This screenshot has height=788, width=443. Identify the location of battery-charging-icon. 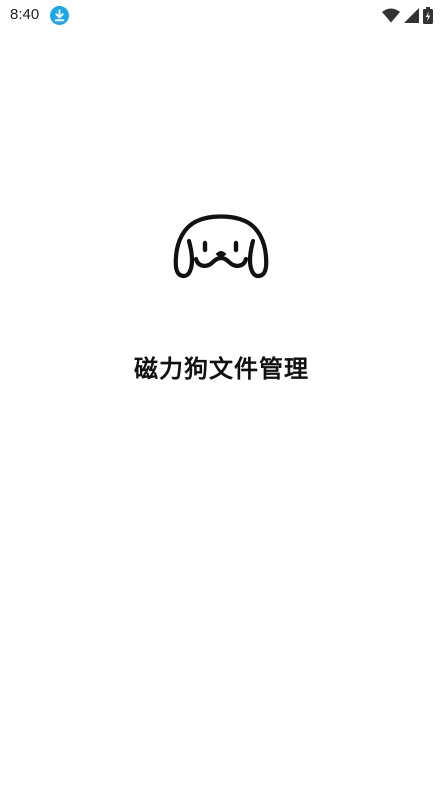
(428, 15).